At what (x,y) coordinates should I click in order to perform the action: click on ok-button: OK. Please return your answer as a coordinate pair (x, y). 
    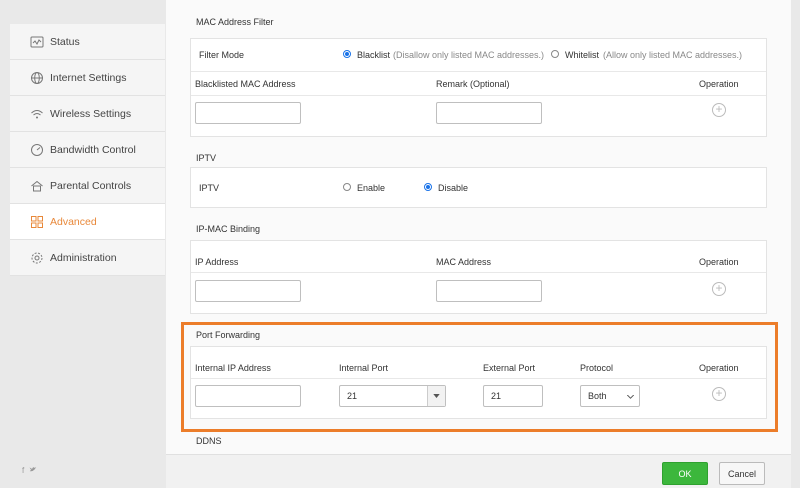
    Looking at the image, I should click on (685, 473).